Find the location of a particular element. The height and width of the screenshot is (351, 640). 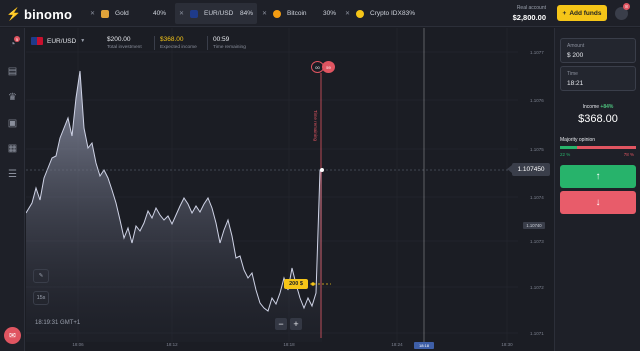

zoom-in-button: + is located at coordinates (296, 324).